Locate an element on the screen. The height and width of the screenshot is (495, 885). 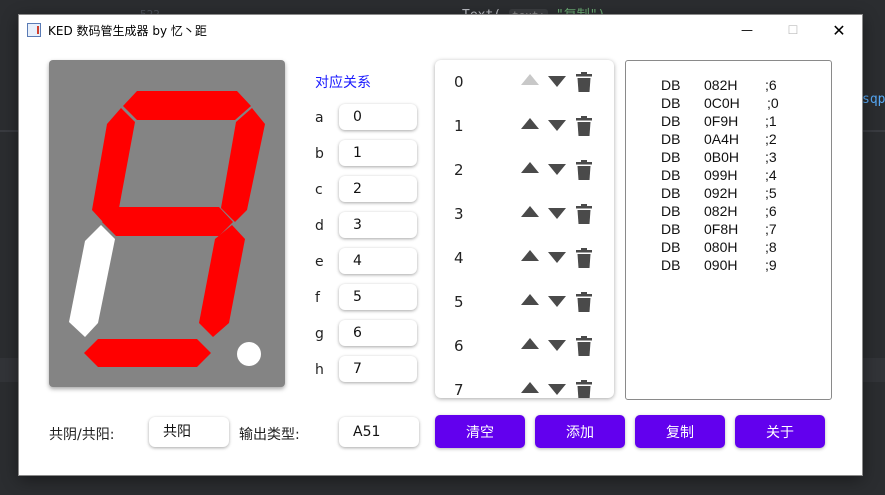
output-hex: 090H is located at coordinates (721, 265).